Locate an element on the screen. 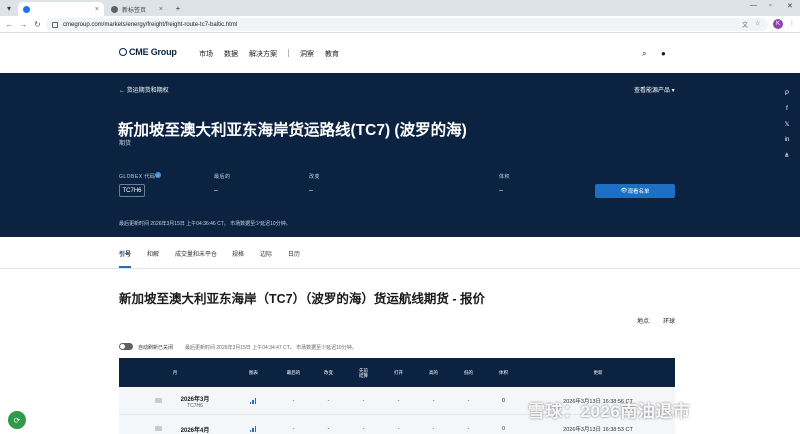 The height and width of the screenshot is (434, 800). watermark-text: 雪球：2026南油退市 is located at coordinates (609, 411).